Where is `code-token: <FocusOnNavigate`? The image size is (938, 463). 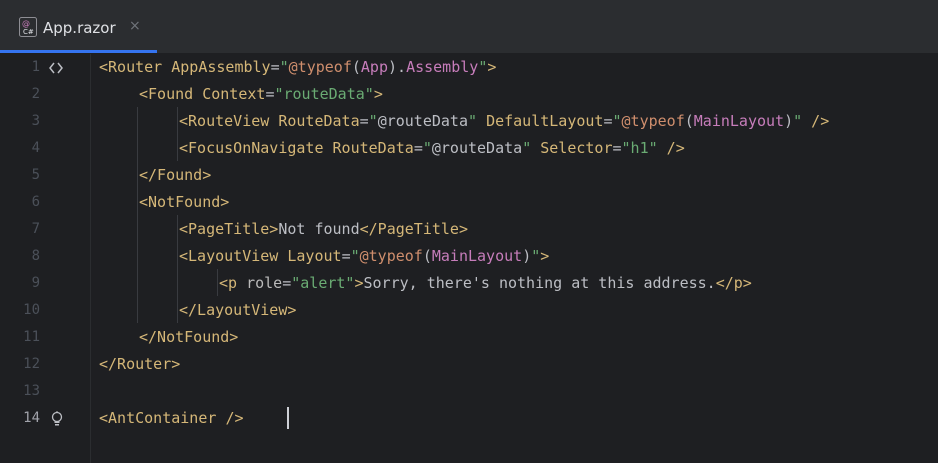 code-token: <FocusOnNavigate is located at coordinates (256, 148).